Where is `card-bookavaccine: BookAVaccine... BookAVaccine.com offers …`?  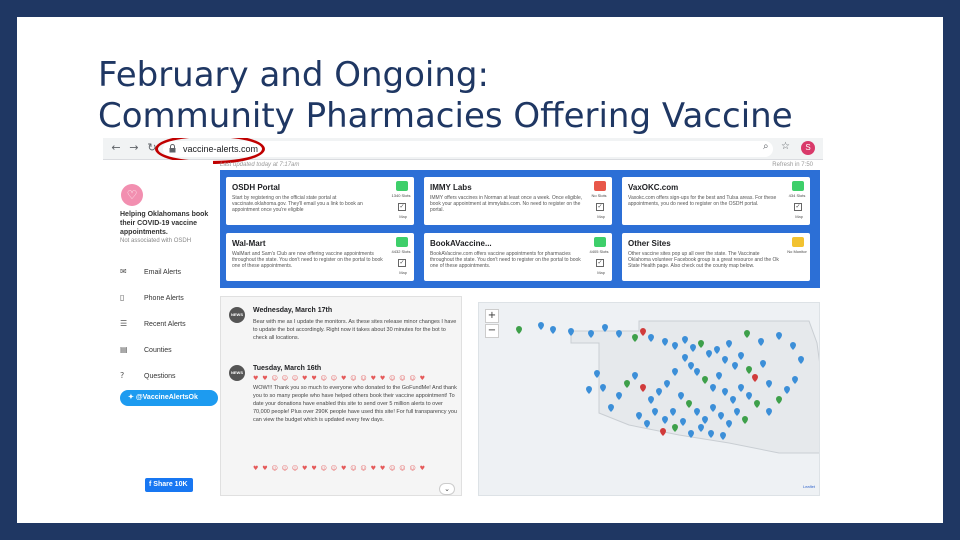
card-bookavaccine: BookAVaccine... BookAVaccine.com offers … is located at coordinates (518, 257).